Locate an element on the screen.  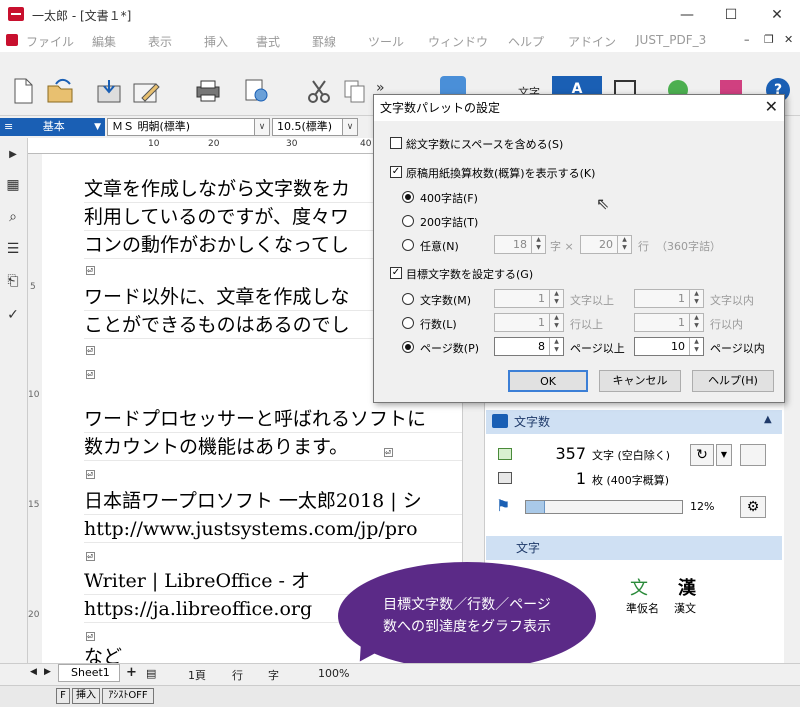
sidebar-expand-icon: ▶ is located at coordinates (13, 155).